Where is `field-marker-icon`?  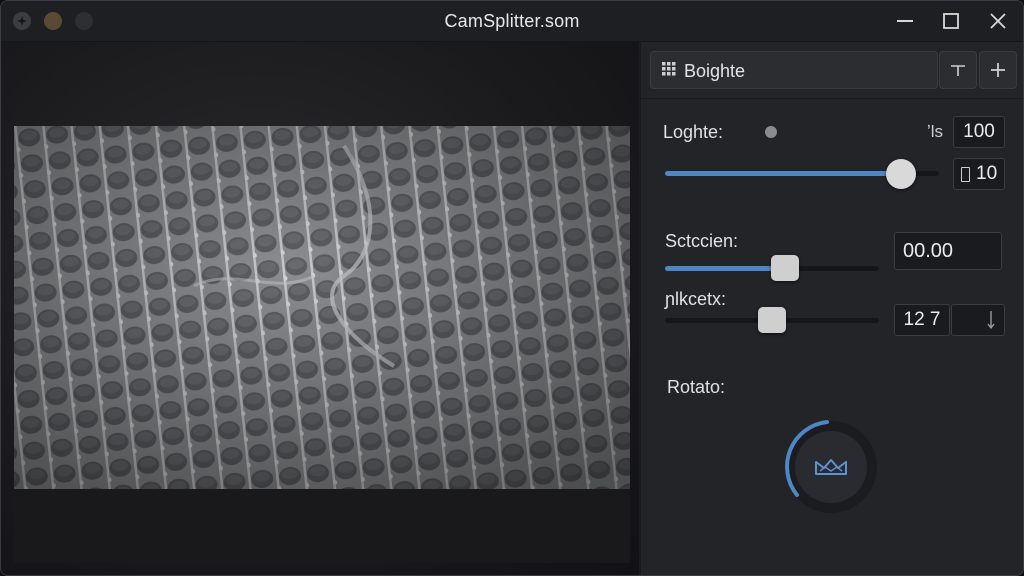
field-marker-icon is located at coordinates (965, 174).